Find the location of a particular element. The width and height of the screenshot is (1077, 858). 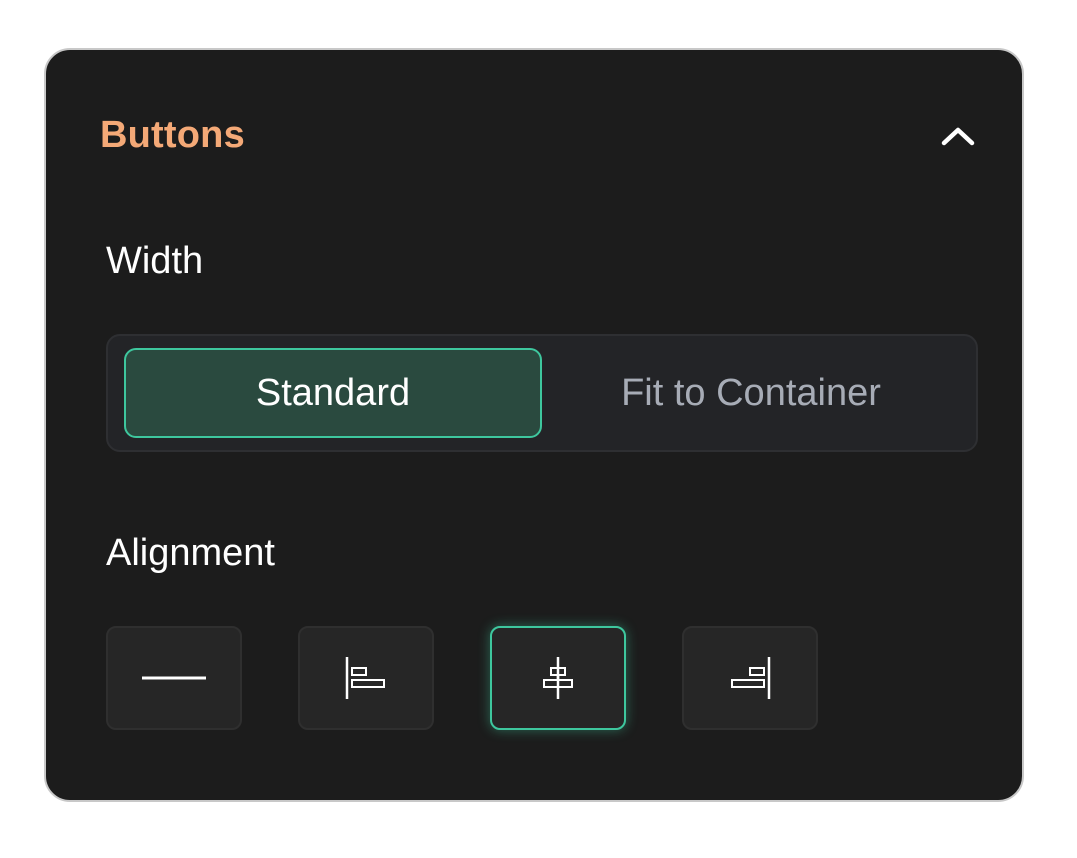

width-segmented-control: Standard Fit to Container is located at coordinates (542, 393).